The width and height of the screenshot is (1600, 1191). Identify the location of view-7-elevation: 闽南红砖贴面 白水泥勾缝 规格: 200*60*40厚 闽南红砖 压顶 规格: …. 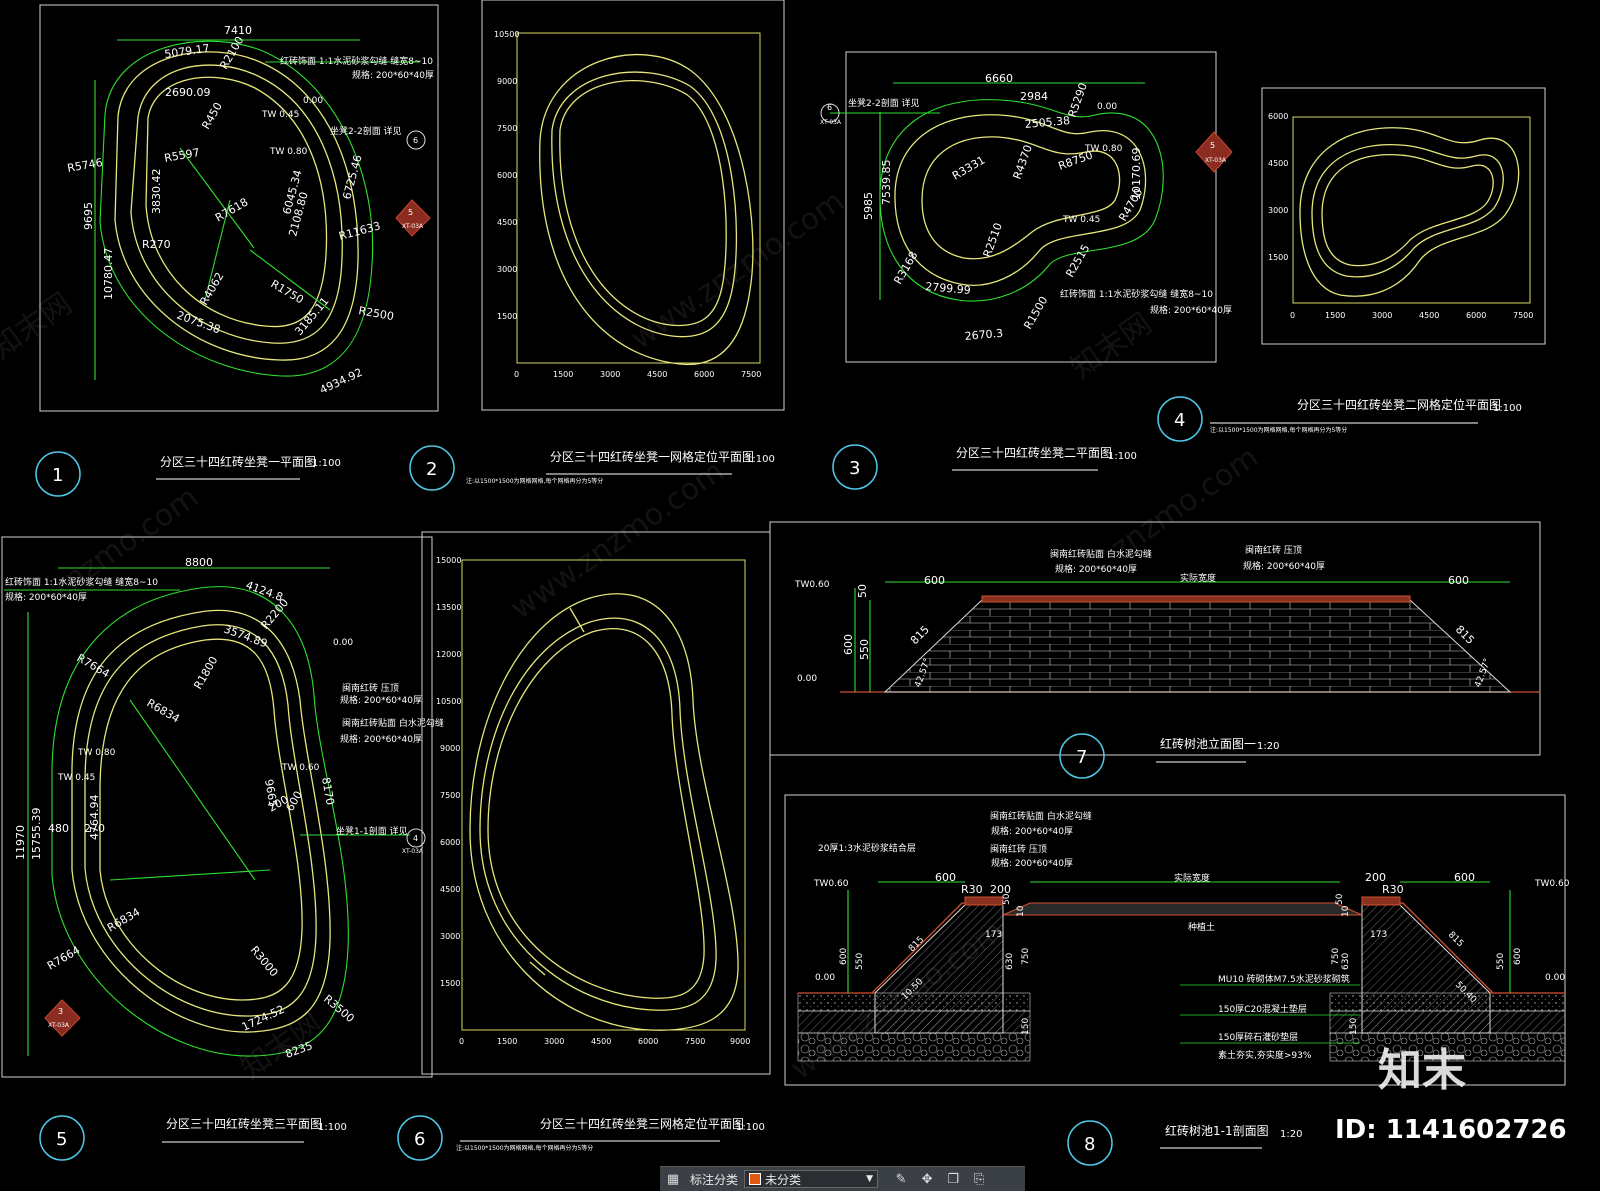
(1155, 638).